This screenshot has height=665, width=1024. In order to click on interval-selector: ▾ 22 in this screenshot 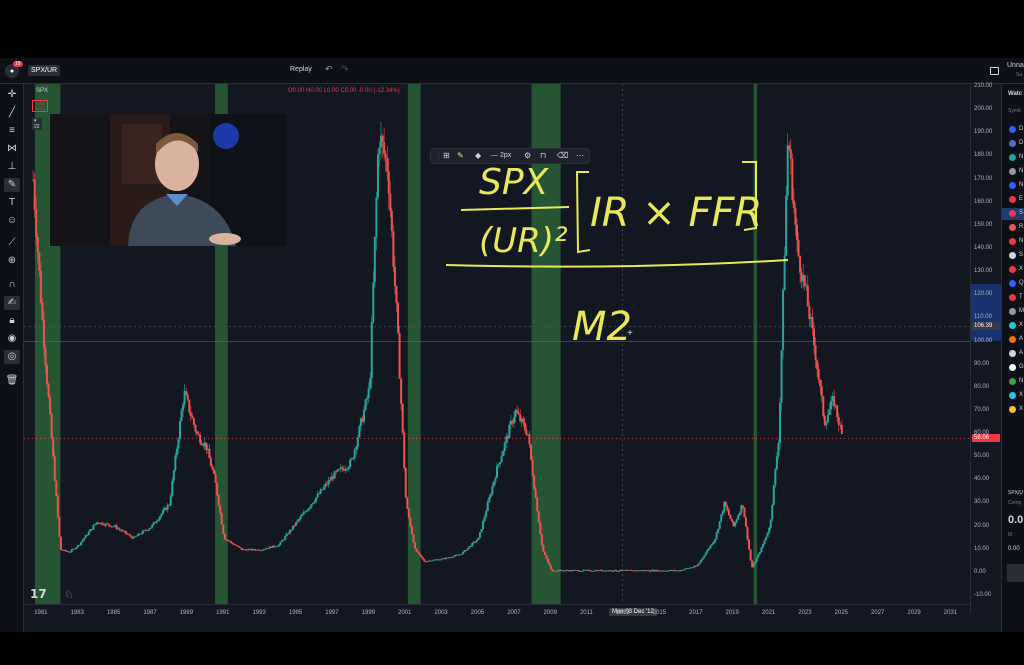, I will do `click(37, 124)`.